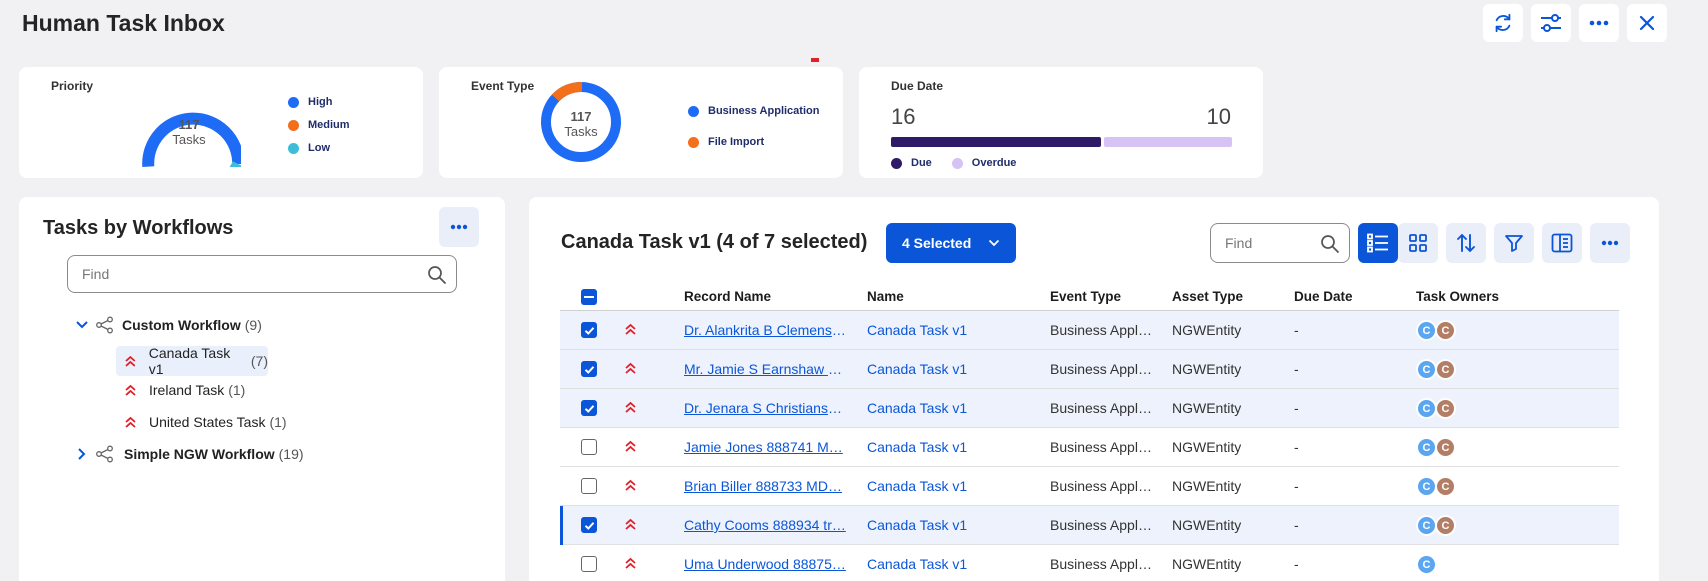 This screenshot has width=1708, height=581. Describe the element at coordinates (1085, 296) in the screenshot. I see `column-header-event-type: Event Type` at that location.